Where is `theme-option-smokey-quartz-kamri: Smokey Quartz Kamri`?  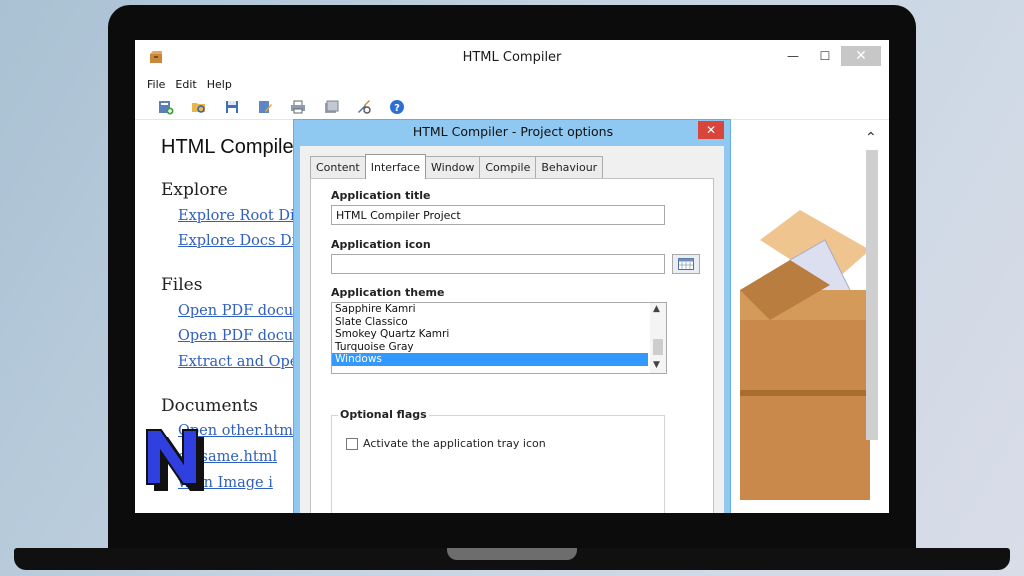 theme-option-smokey-quartz-kamri: Smokey Quartz Kamri is located at coordinates (490, 334).